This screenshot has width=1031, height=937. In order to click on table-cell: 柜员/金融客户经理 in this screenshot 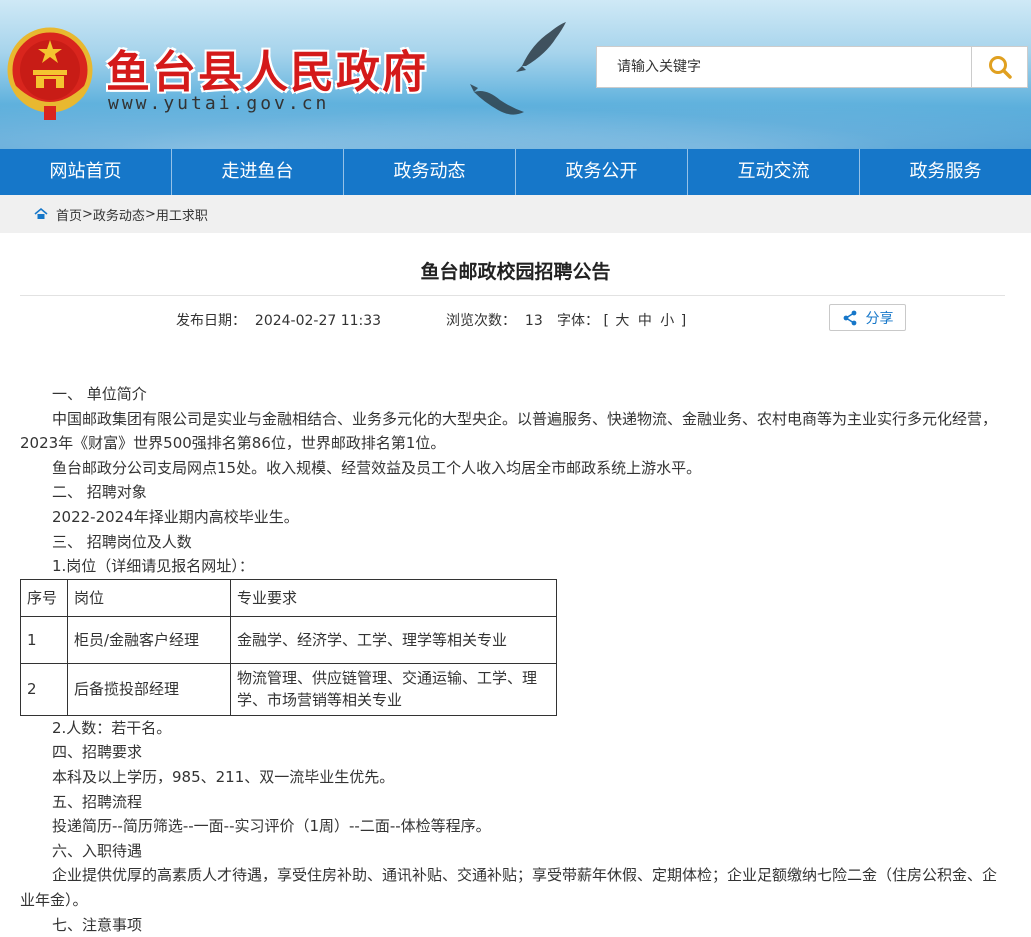, I will do `click(149, 639)`.